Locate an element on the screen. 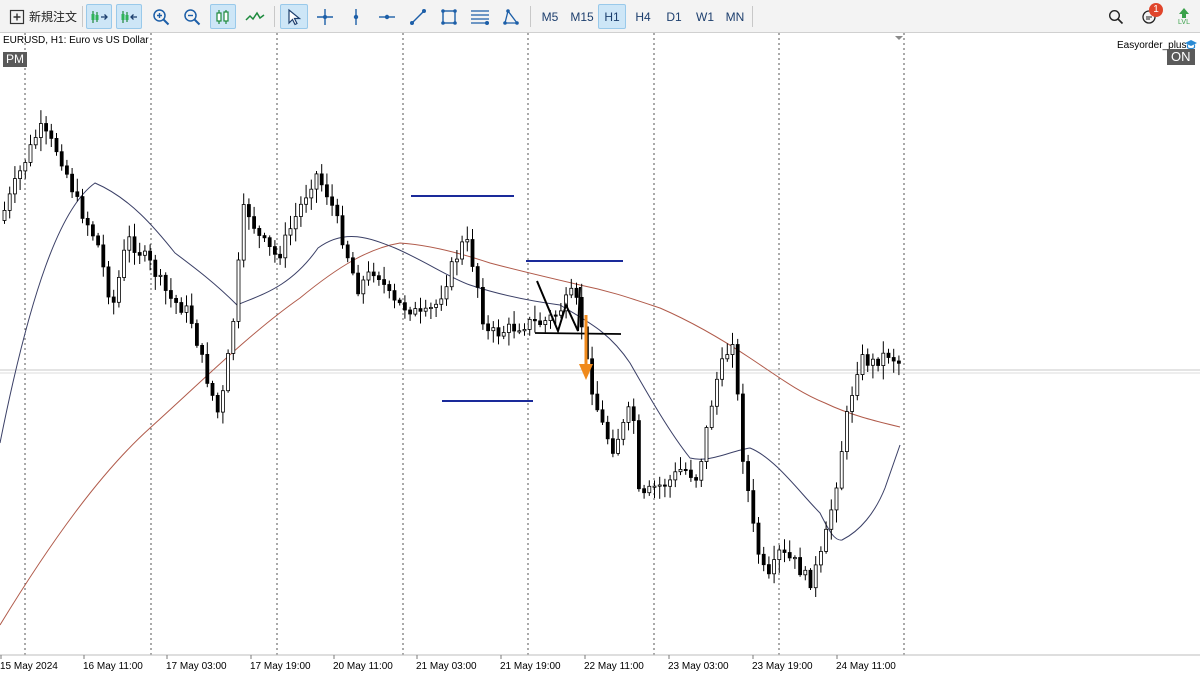 Image resolution: width=1200 pixels, height=675 pixels. time-label: 17 May 19:00 is located at coordinates (280, 666).